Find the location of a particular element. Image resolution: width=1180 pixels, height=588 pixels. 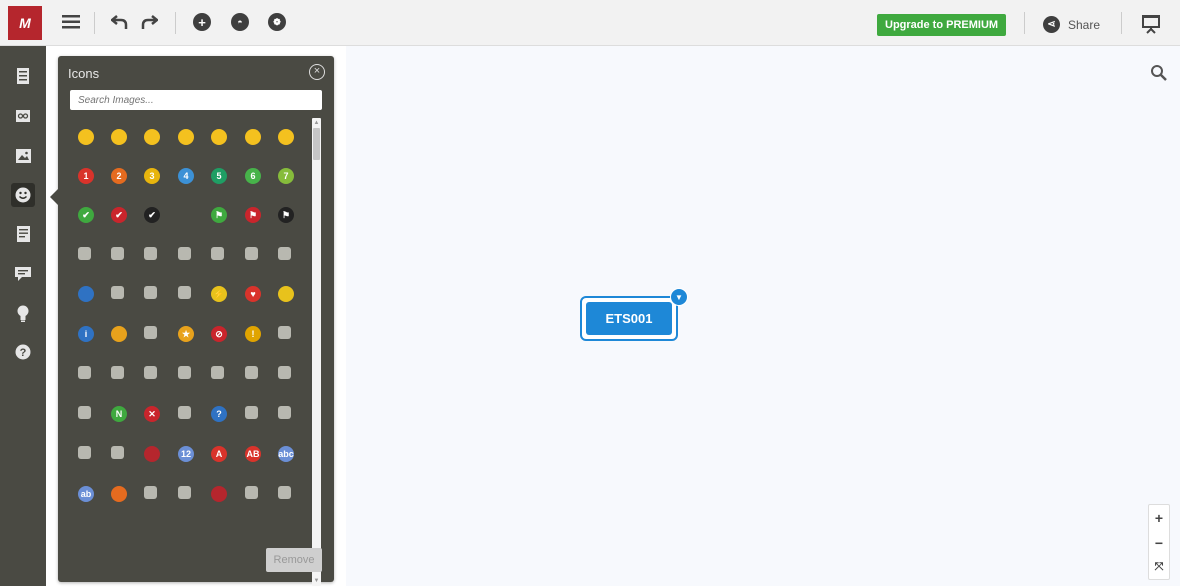

library-icon: i is located at coordinates (86, 334).